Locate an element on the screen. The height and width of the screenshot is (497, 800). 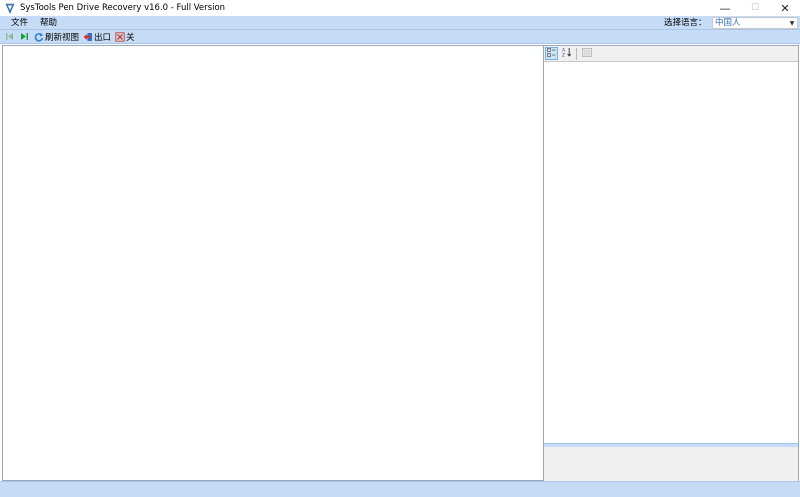
property-toolbar: AZ is located at coordinates (671, 54).